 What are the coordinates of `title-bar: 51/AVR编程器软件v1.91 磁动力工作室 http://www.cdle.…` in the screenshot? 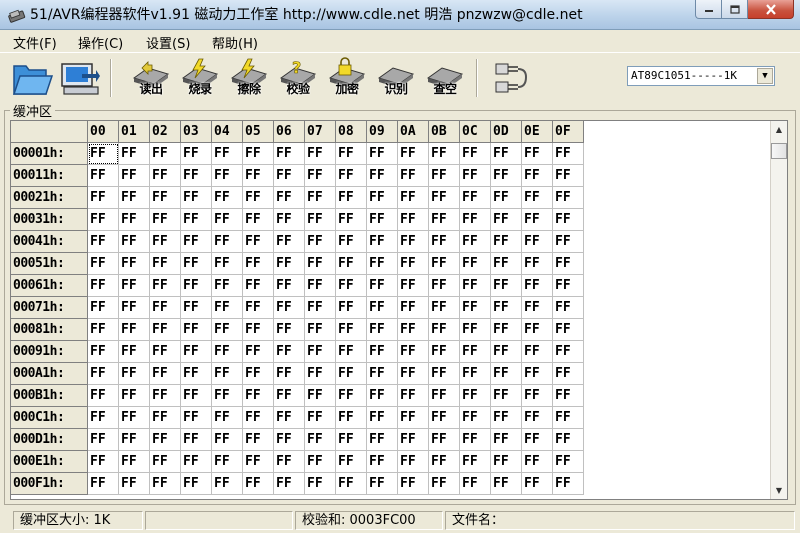 It's located at (400, 15).